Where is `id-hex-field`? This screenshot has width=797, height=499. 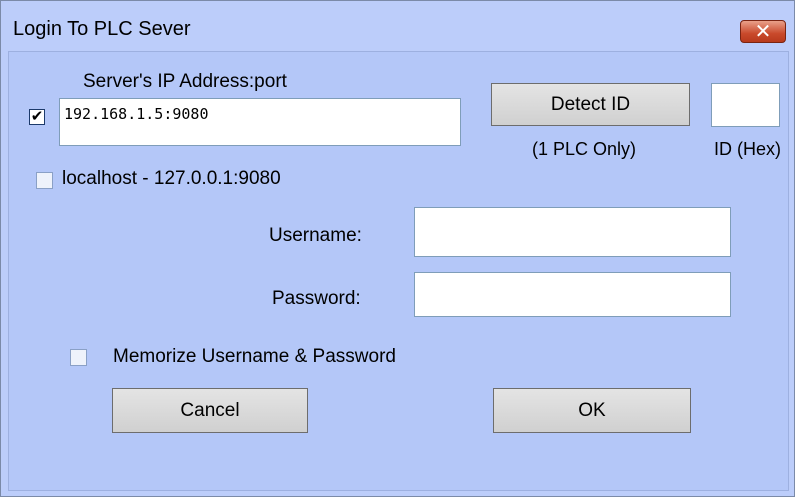
id-hex-field is located at coordinates (745, 105).